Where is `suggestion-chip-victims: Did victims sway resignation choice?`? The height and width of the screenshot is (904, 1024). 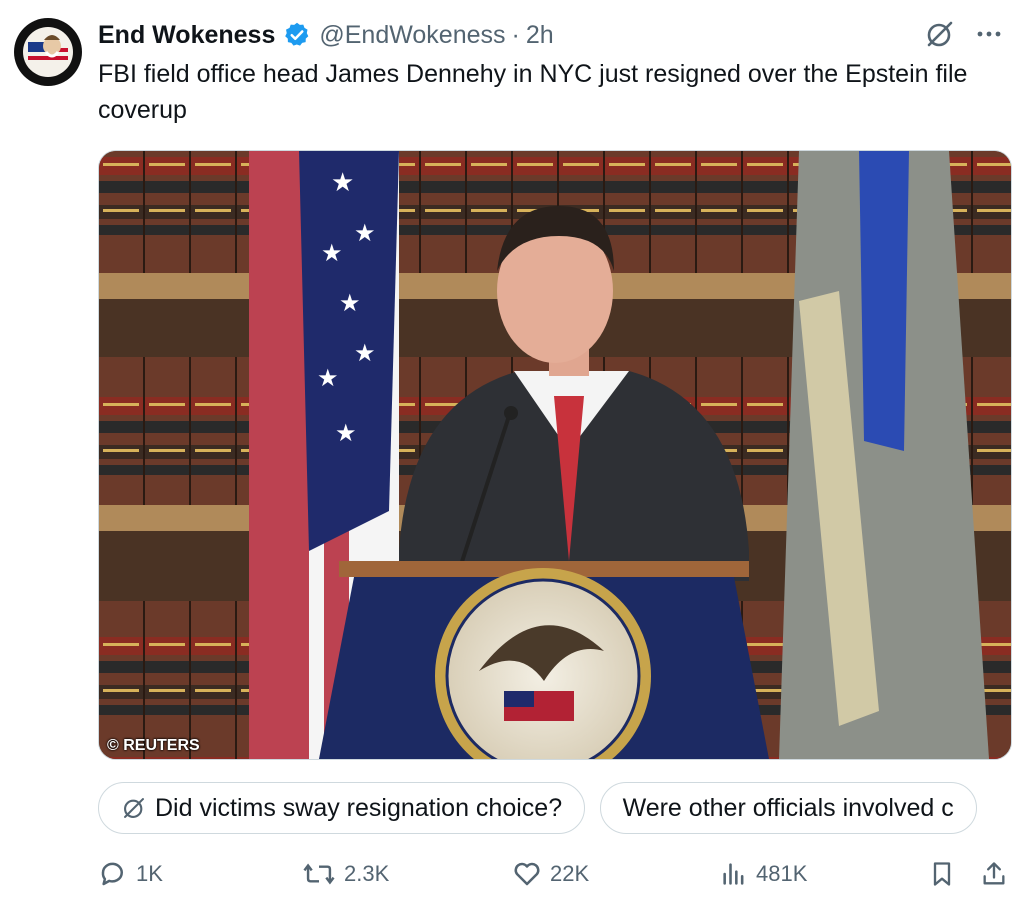
suggestion-chip-victims: Did victims sway resignation choice? is located at coordinates (342, 808).